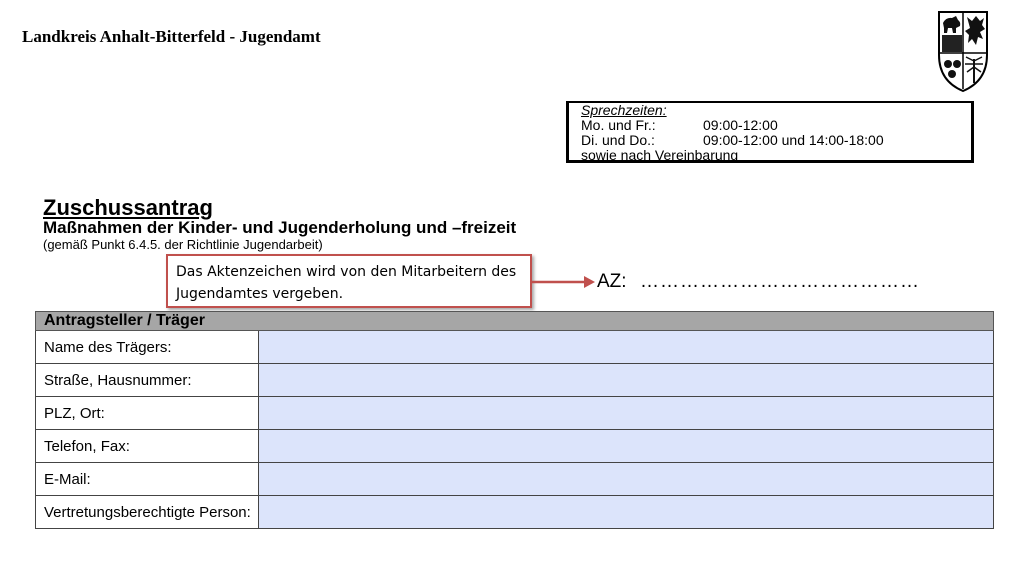 The width and height of the screenshot is (1024, 576). I want to click on field-label: E-Mail:, so click(147, 479).